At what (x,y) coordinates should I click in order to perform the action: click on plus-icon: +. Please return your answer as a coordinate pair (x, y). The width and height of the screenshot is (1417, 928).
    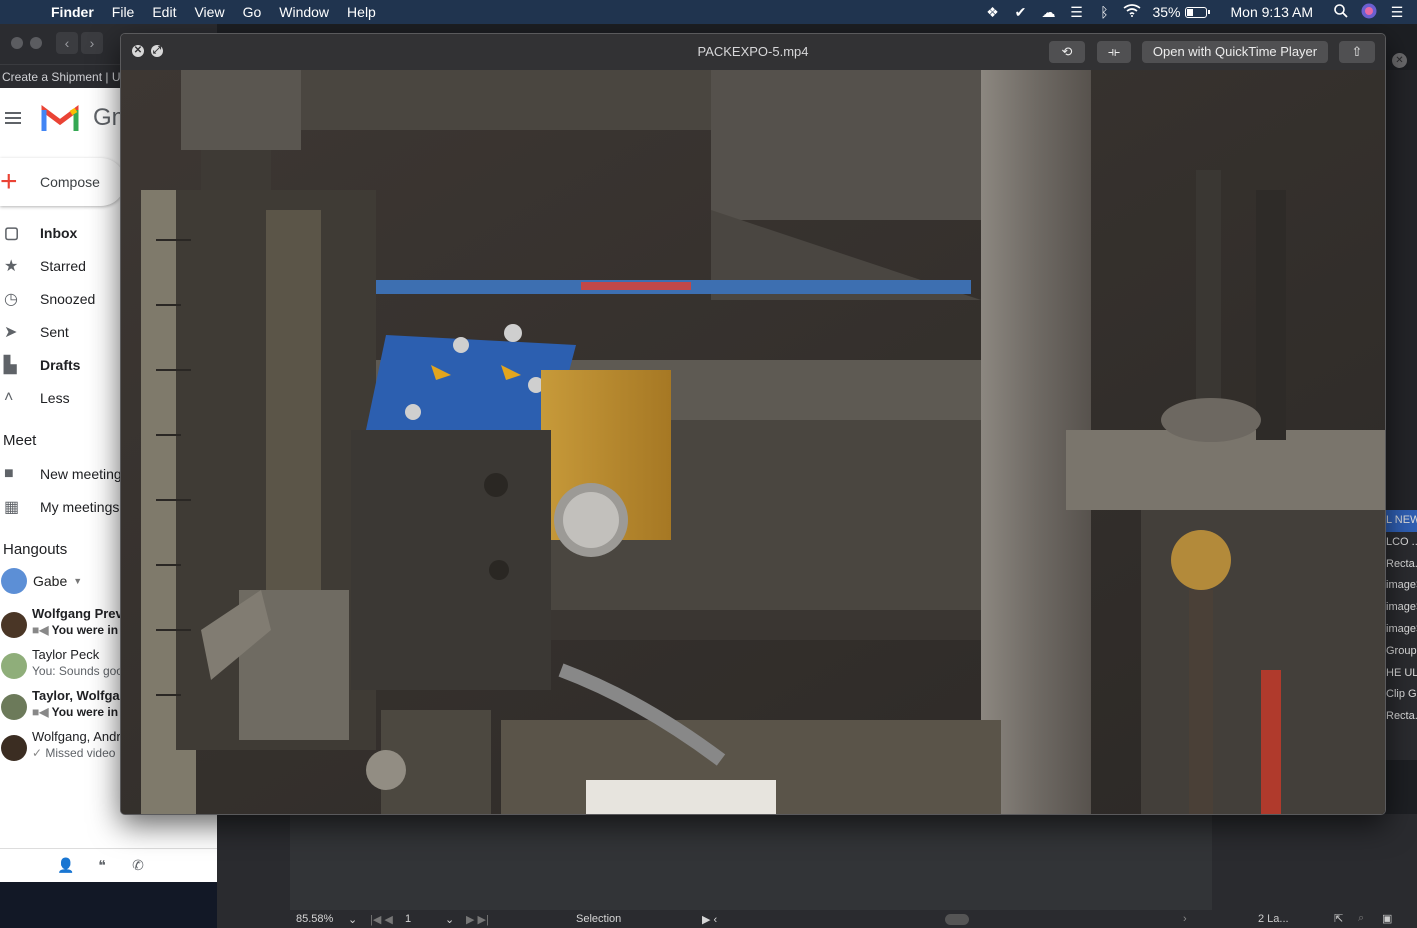
    Looking at the image, I should click on (9, 181).